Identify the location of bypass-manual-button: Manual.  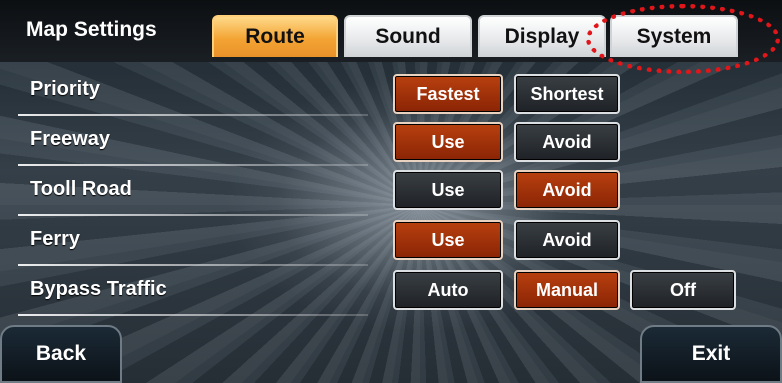
(567, 290).